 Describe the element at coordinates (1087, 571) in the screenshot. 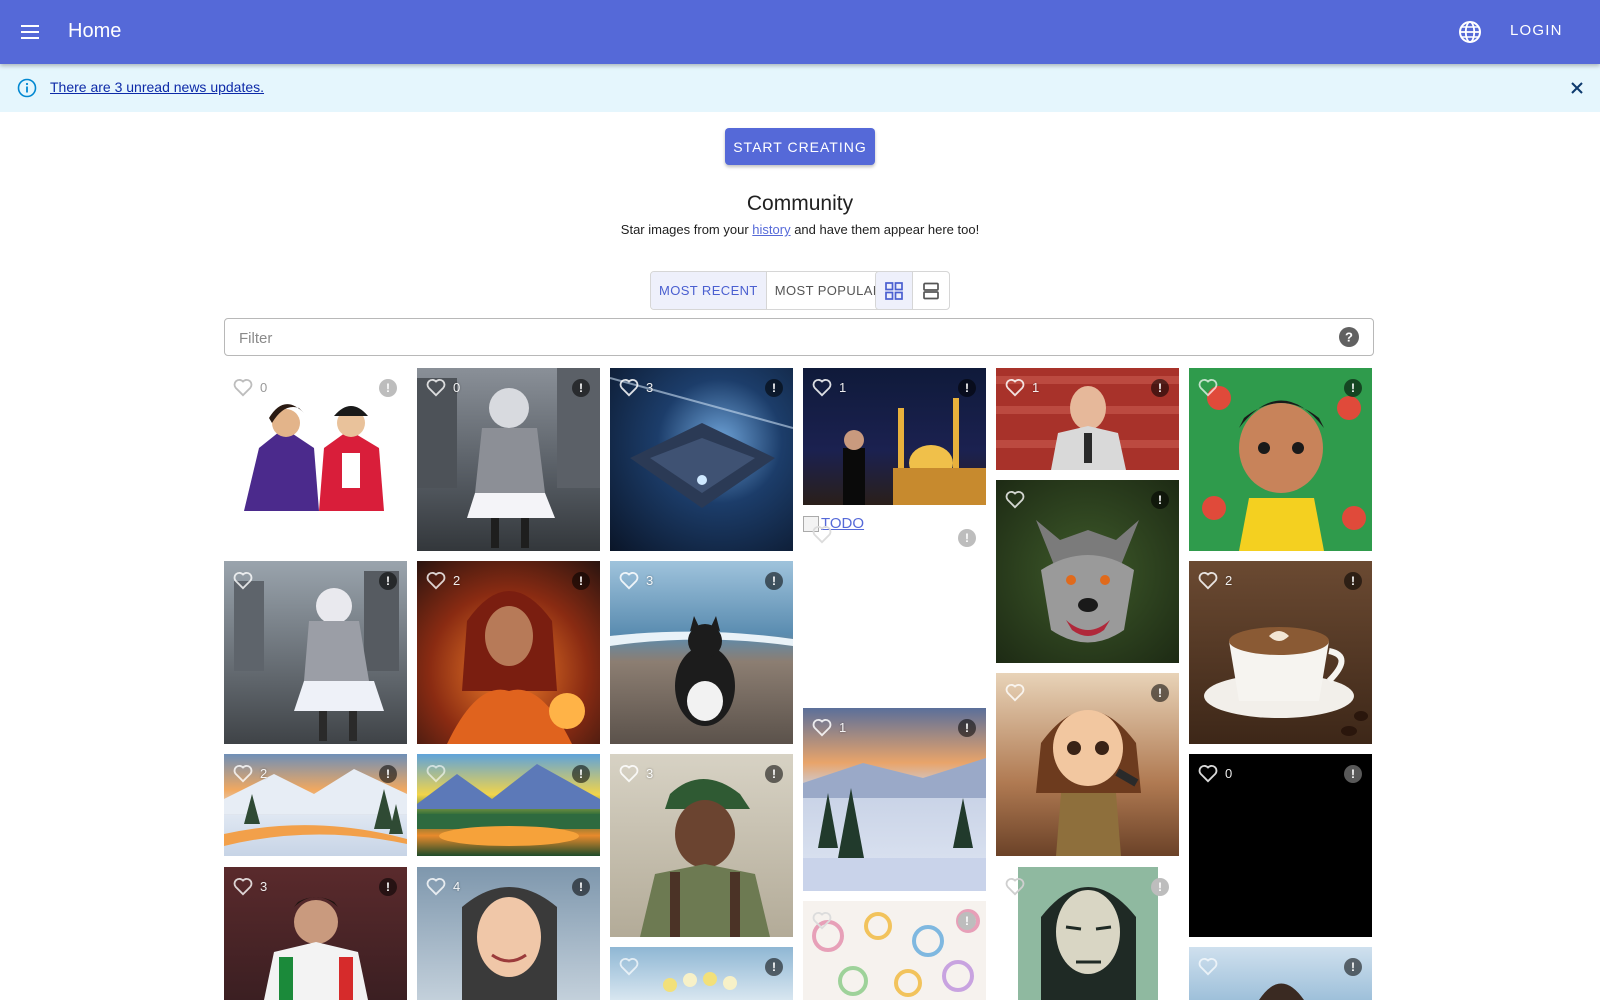

I see `gallery-card-wolf: !` at that location.